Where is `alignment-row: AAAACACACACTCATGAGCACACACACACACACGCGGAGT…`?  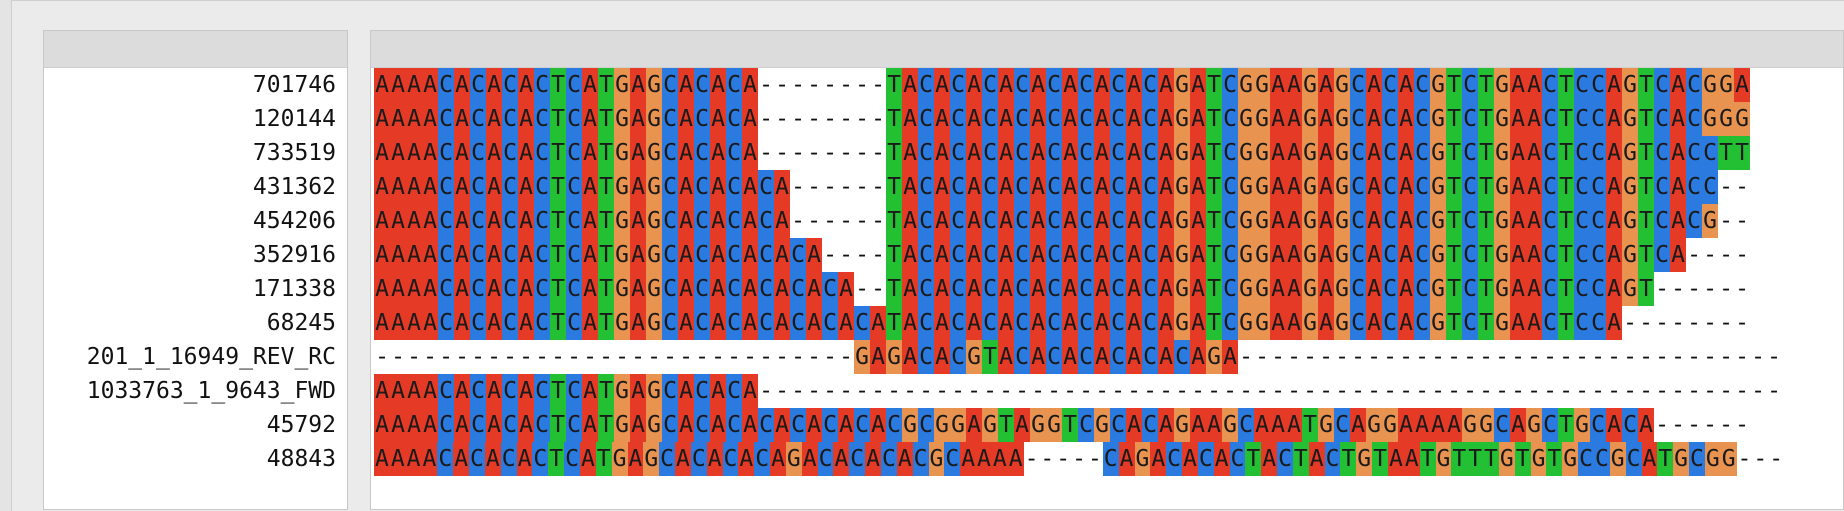 alignment-row: AAAACACACACTCATGAGCACACACACACACACGCGGAGT… is located at coordinates (1079, 425).